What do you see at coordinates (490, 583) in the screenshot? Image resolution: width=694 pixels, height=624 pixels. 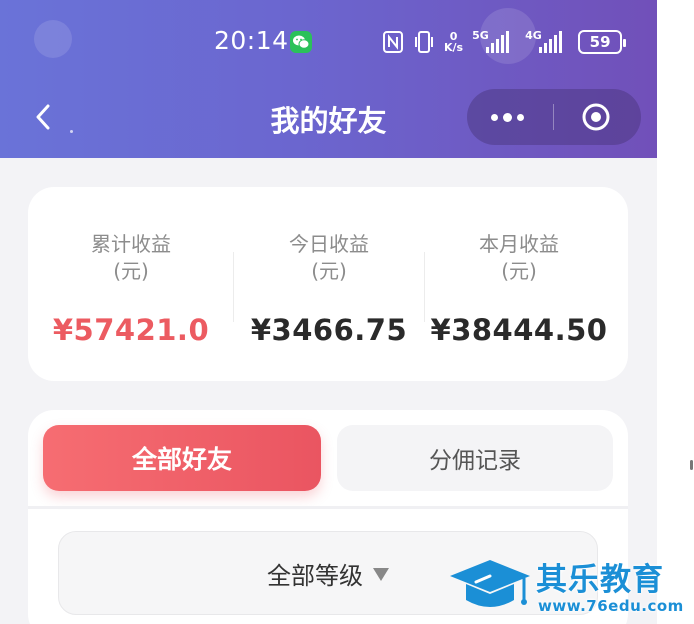 I see `graduation-cap-logo-icon` at bounding box center [490, 583].